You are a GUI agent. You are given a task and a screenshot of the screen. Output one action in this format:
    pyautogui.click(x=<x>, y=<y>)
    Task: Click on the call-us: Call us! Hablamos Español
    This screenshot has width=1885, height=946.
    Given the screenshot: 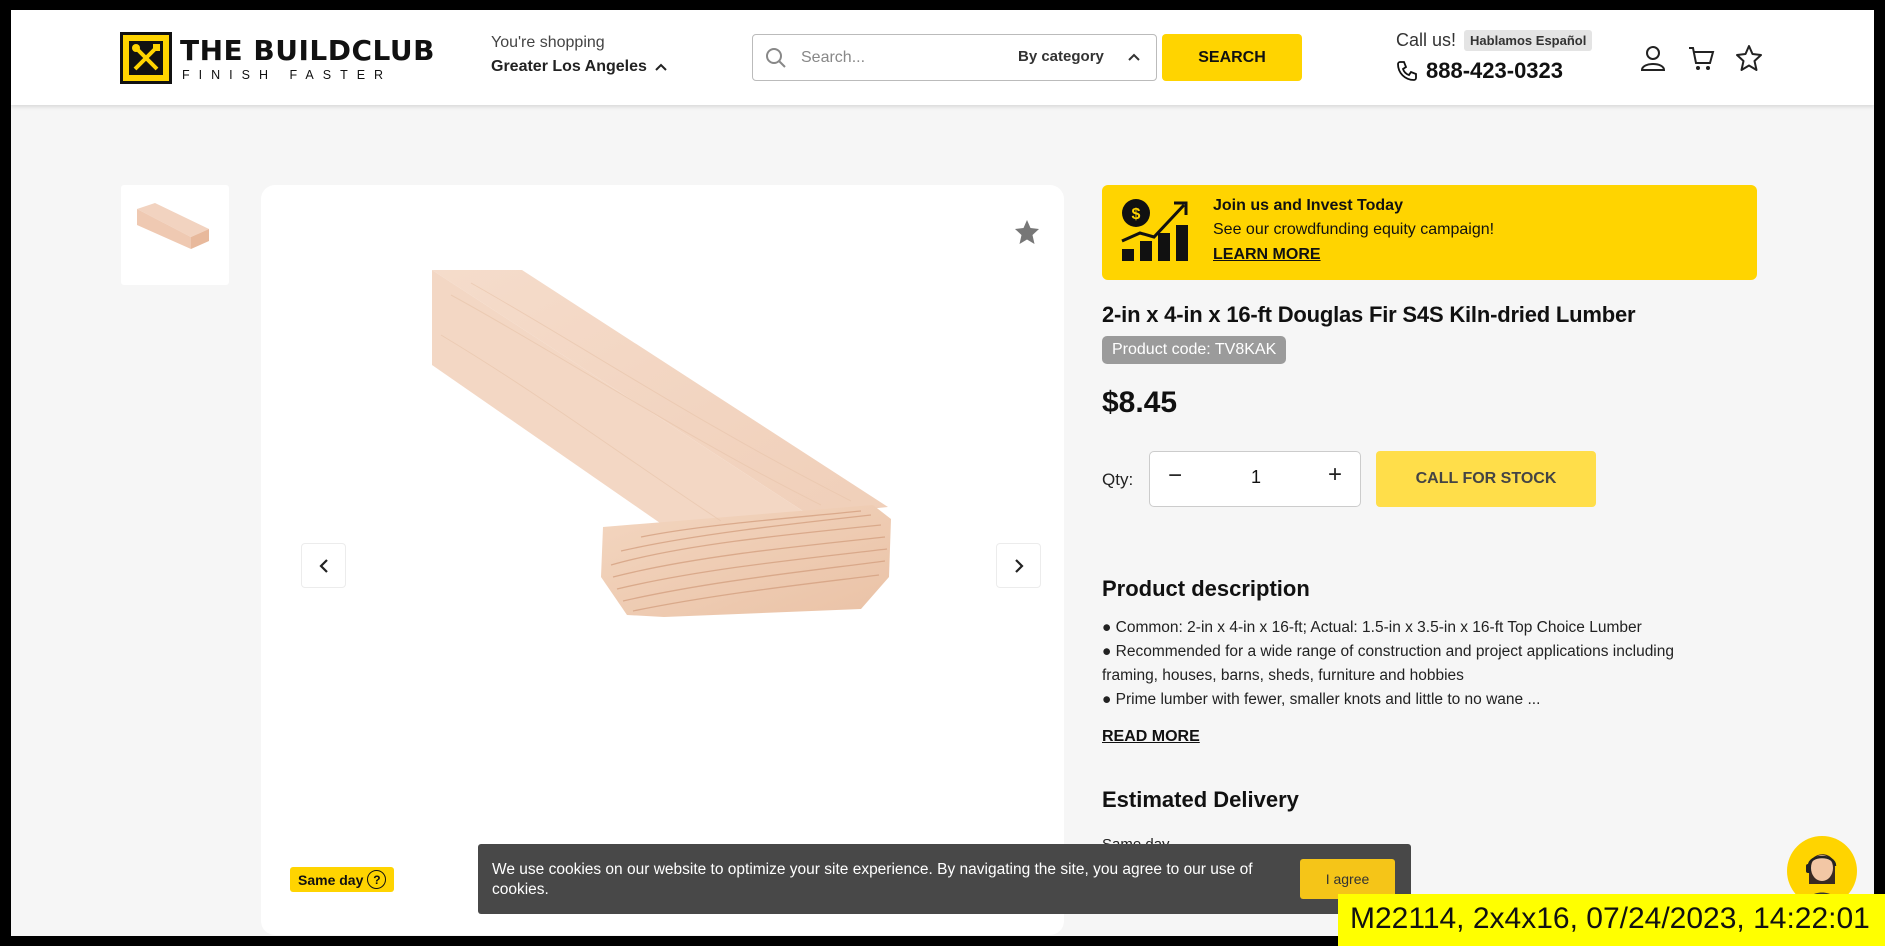 What is the action you would take?
    pyautogui.click(x=1494, y=40)
    